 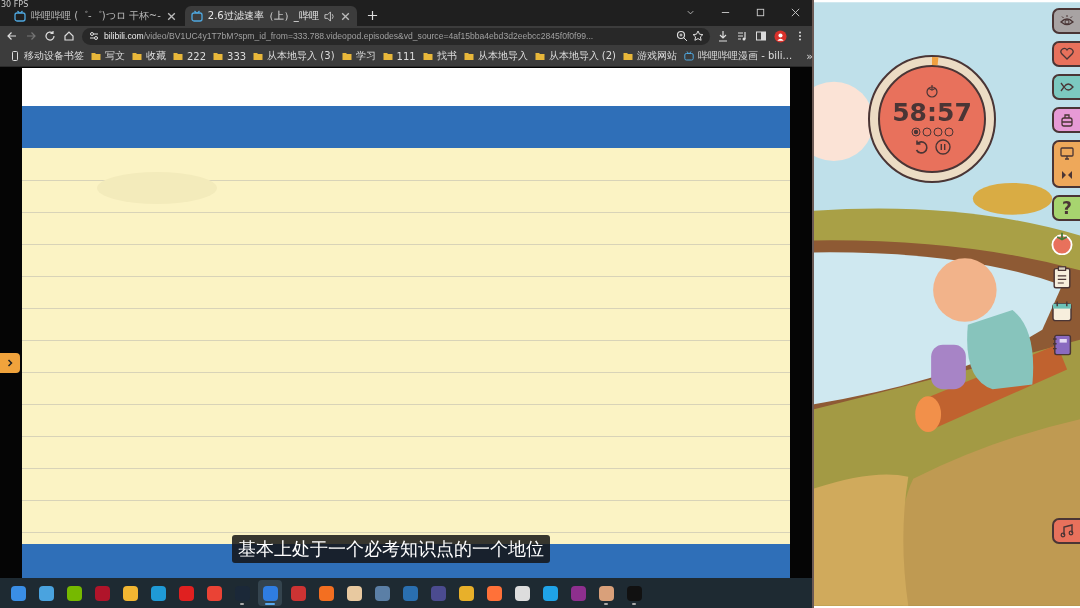 I want to click on bookmark: 学习, so click(x=358, y=56).